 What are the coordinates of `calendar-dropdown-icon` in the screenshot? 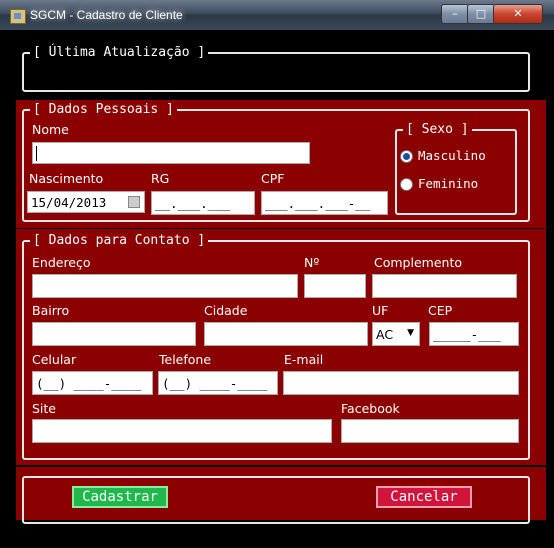 It's located at (134, 202).